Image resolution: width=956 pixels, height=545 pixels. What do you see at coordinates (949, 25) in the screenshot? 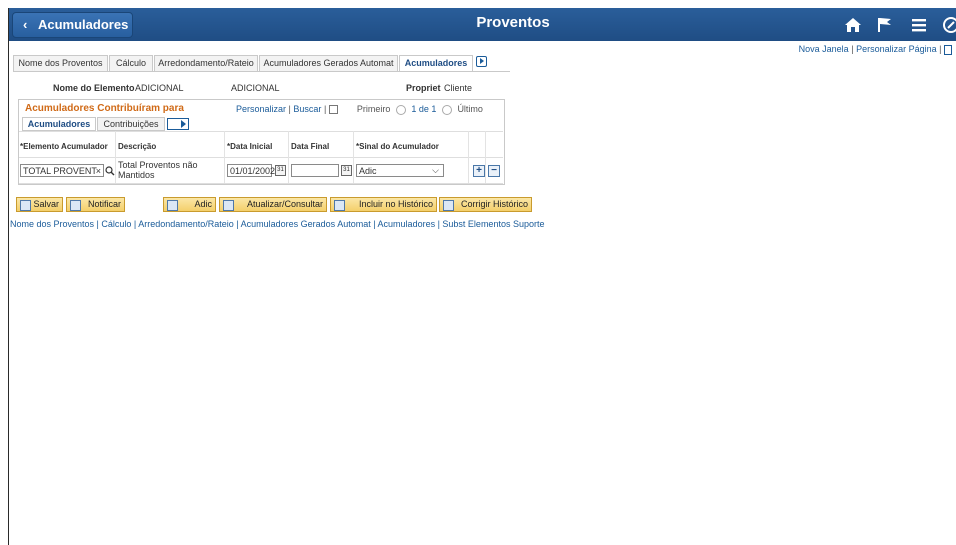
I see `navbar-icon` at bounding box center [949, 25].